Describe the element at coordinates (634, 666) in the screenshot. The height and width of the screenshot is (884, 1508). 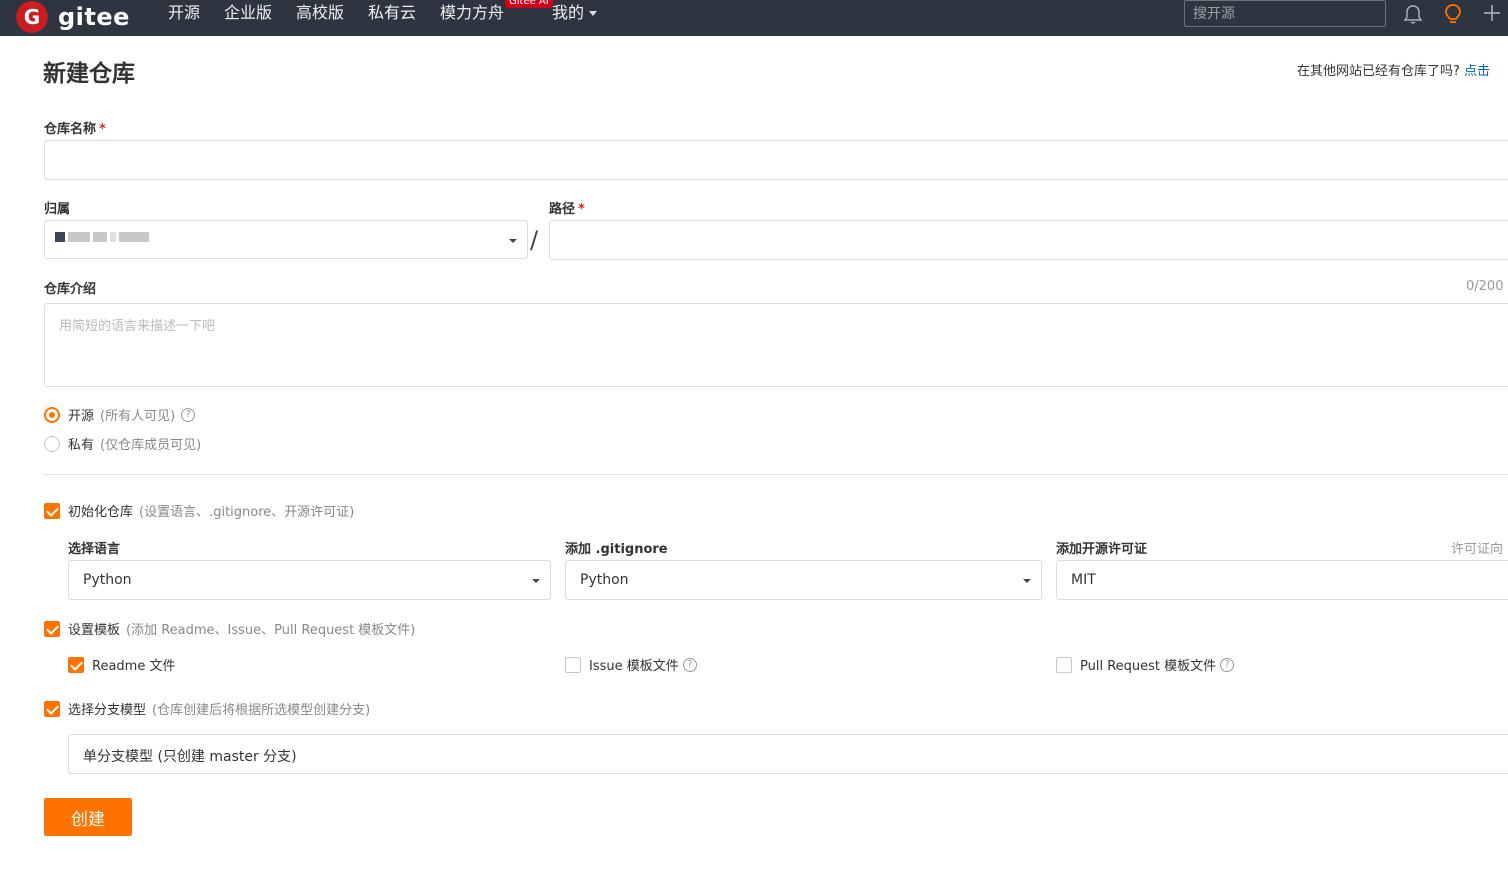
I see `issue-template-label: Issue 模板文件` at that location.